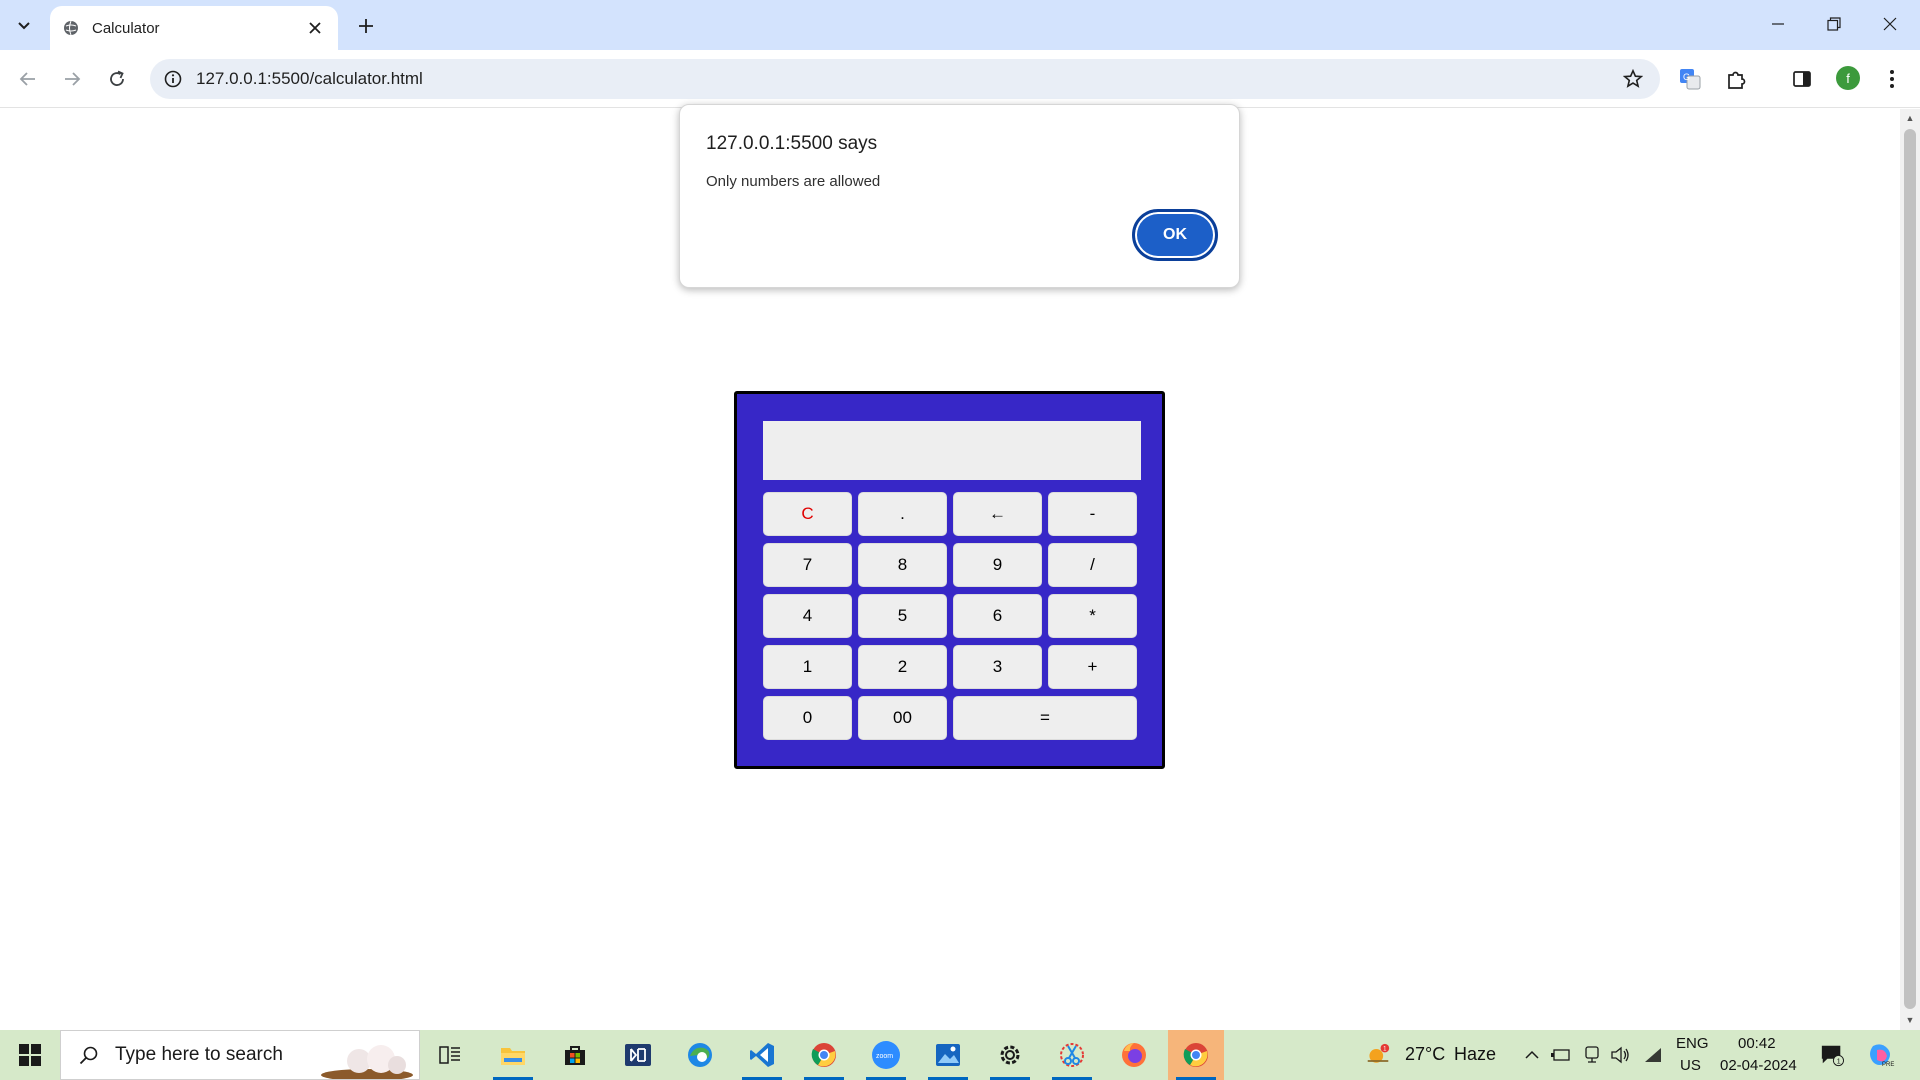  I want to click on google-translate-icon: G, so click(1690, 79).